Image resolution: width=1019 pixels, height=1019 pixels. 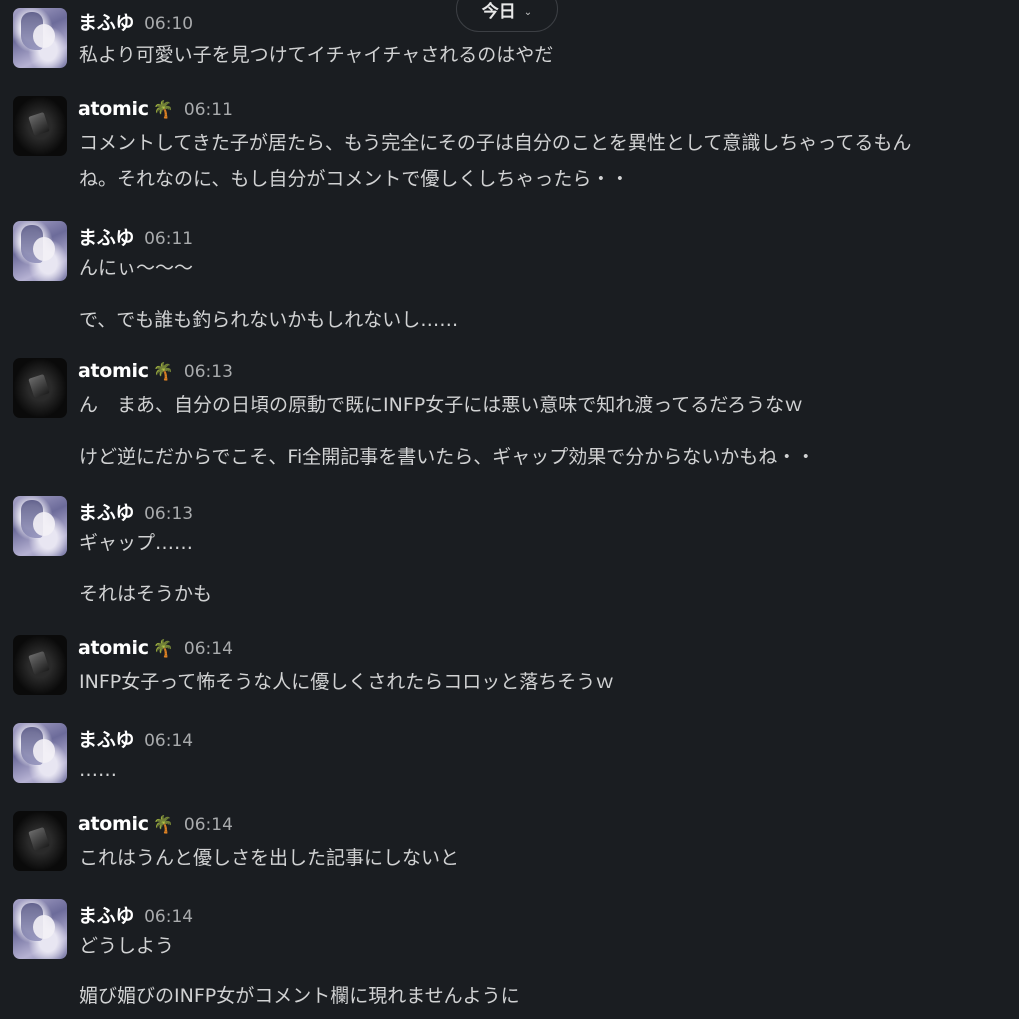 What do you see at coordinates (168, 24) in the screenshot?
I see `timestamp: 06:10` at bounding box center [168, 24].